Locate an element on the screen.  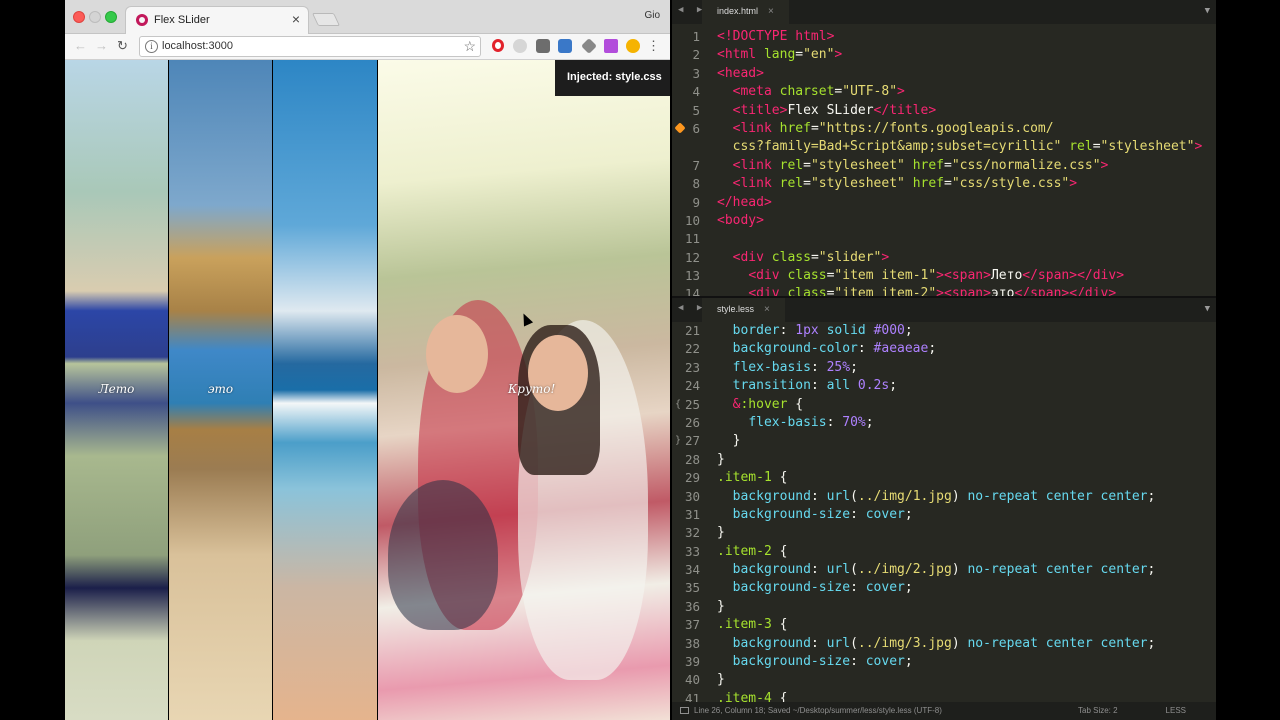
slide-item-1: Лето is located at coordinates (117, 390).